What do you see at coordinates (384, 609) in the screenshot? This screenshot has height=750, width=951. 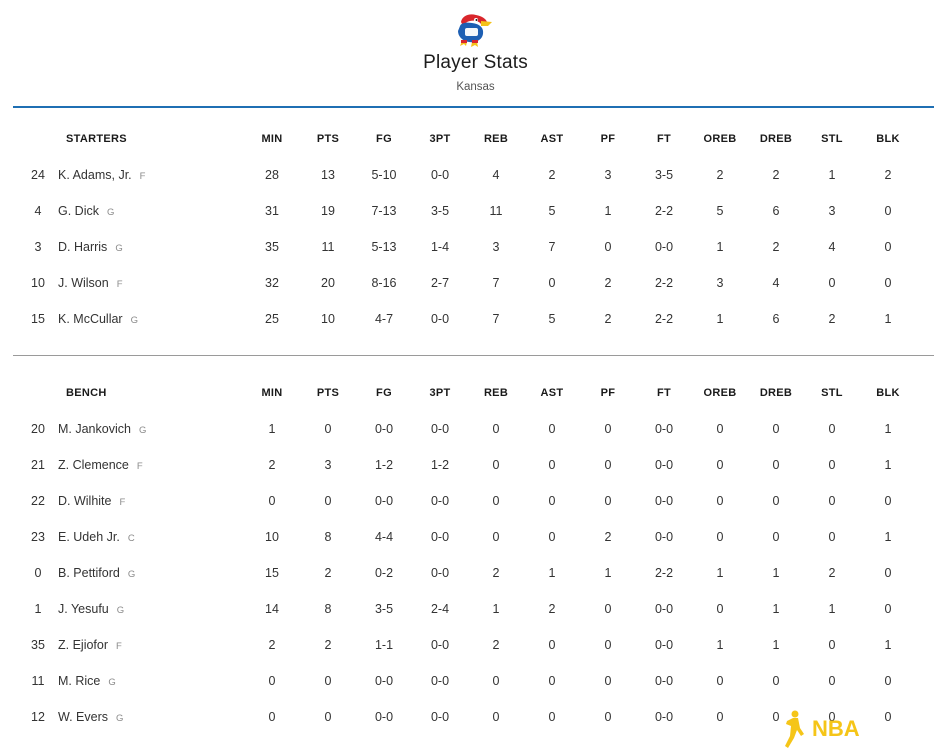 I see `stat-fg: 3-5` at bounding box center [384, 609].